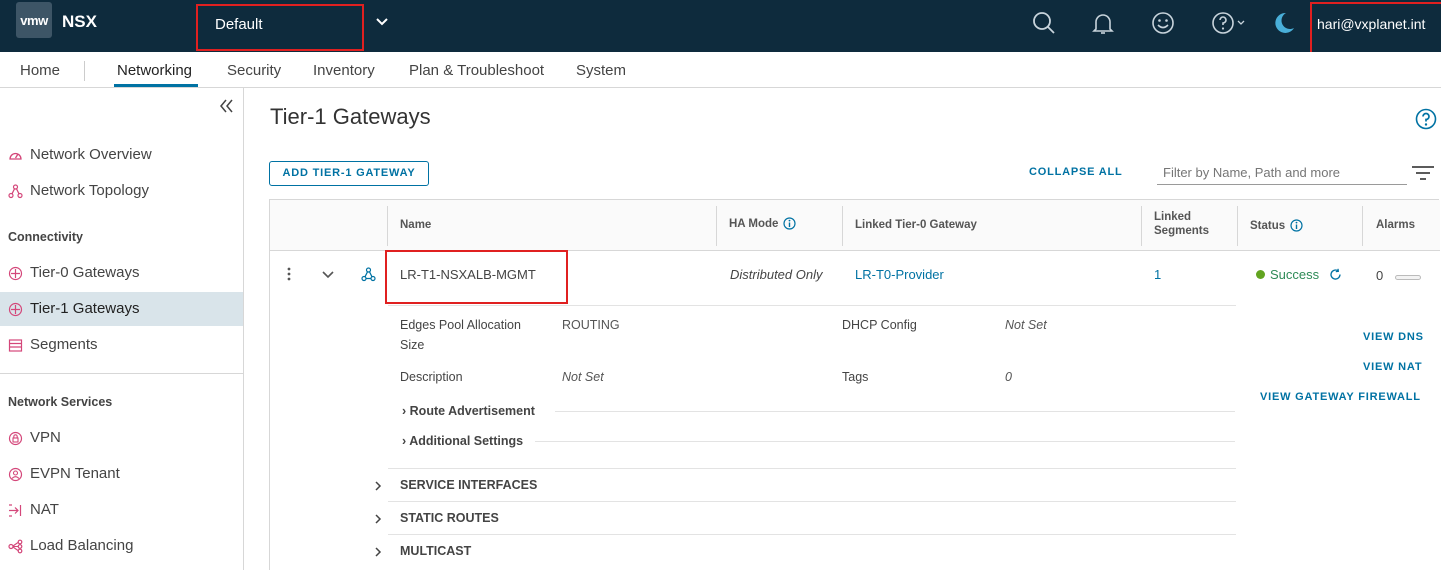 The height and width of the screenshot is (570, 1441). I want to click on description-label: Description, so click(431, 377).